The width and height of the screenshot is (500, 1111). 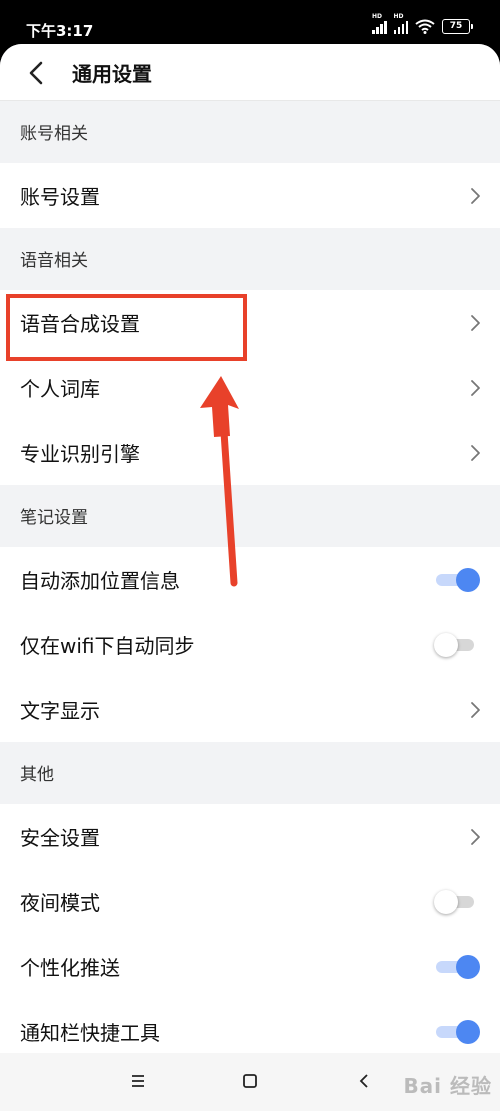 I want to click on settings-row-label: 专业识别引擎, so click(x=80, y=454).